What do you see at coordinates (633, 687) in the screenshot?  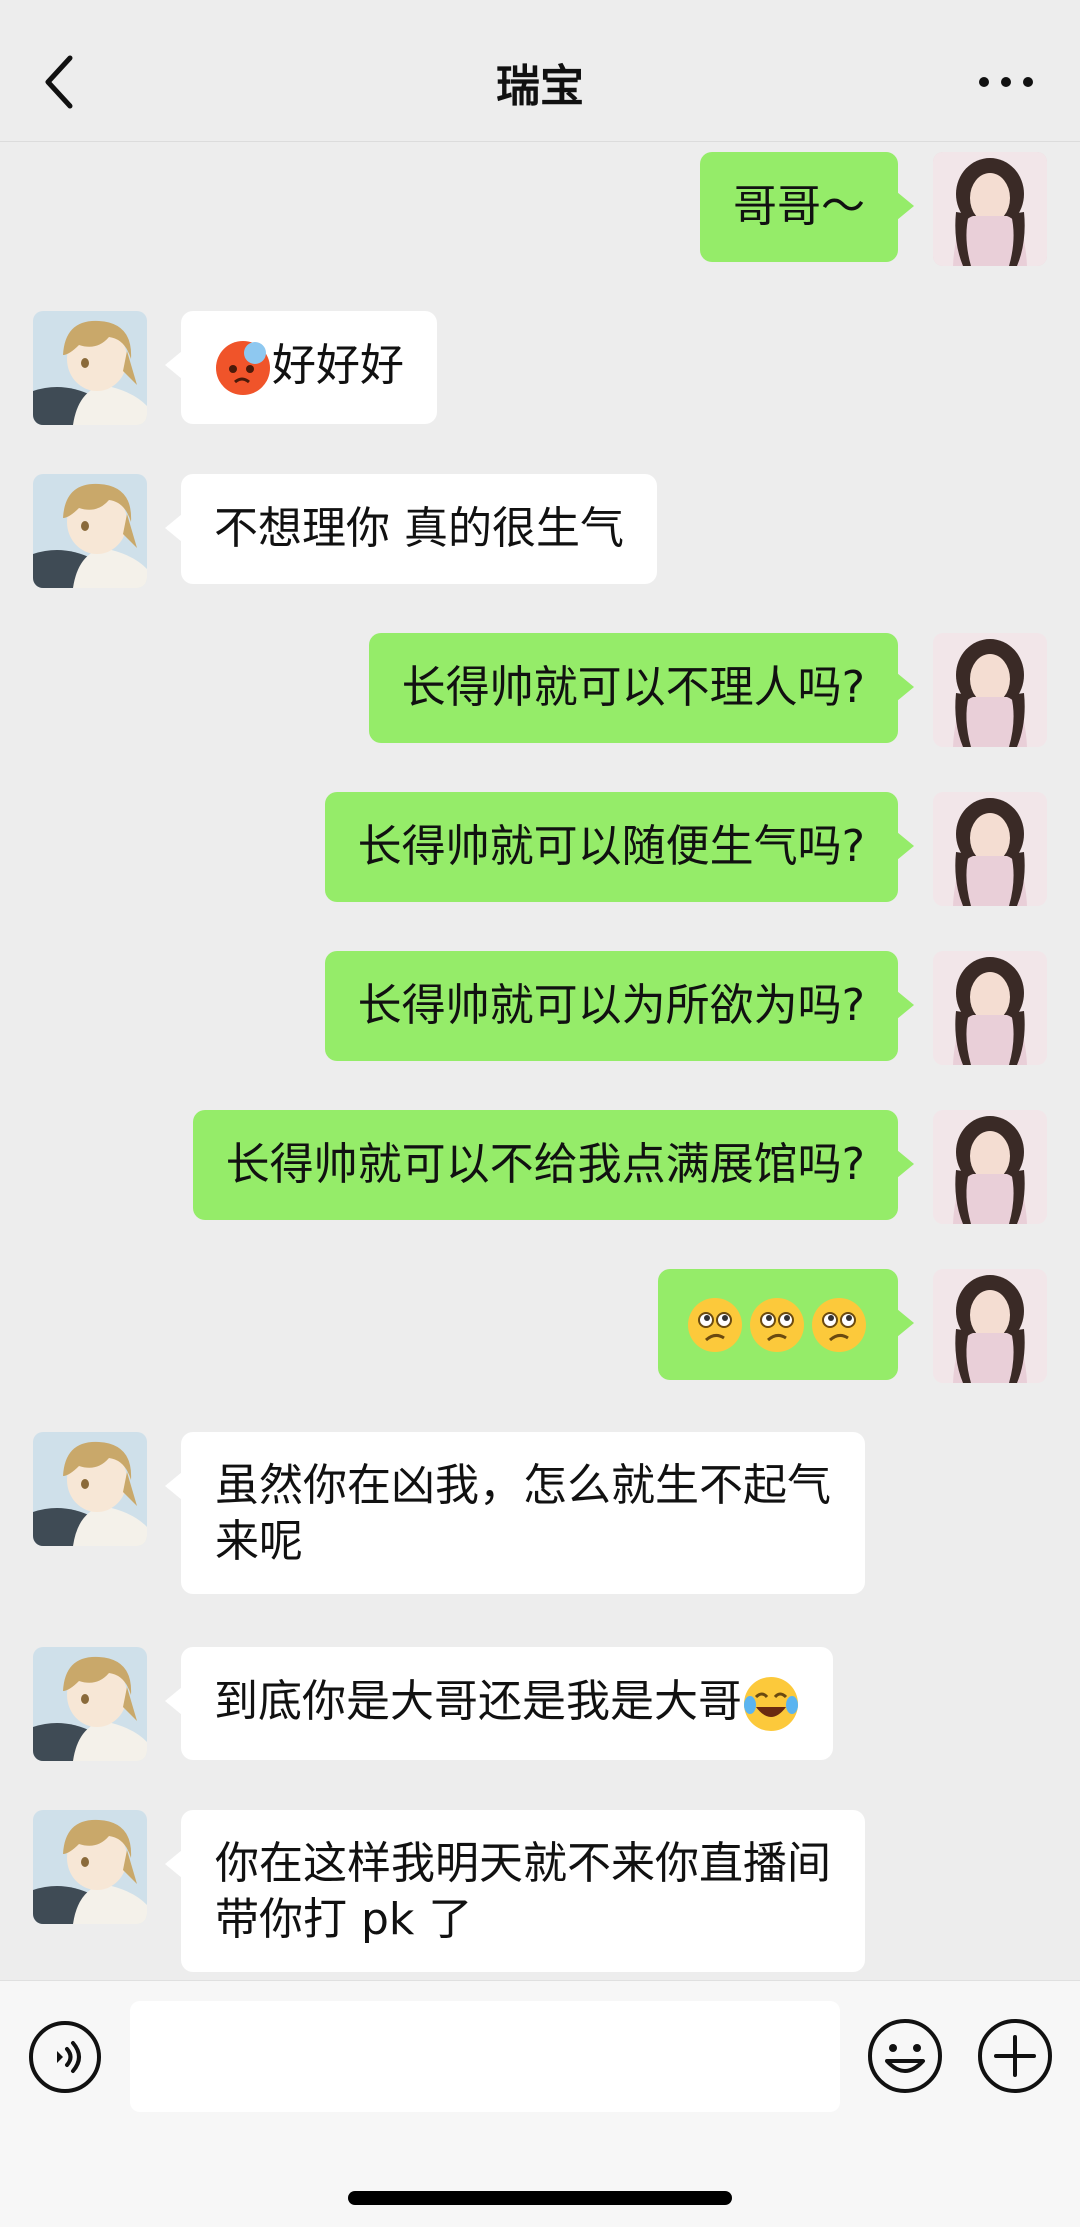 I see `message-text: 长得帅就可以不理人吗?` at bounding box center [633, 687].